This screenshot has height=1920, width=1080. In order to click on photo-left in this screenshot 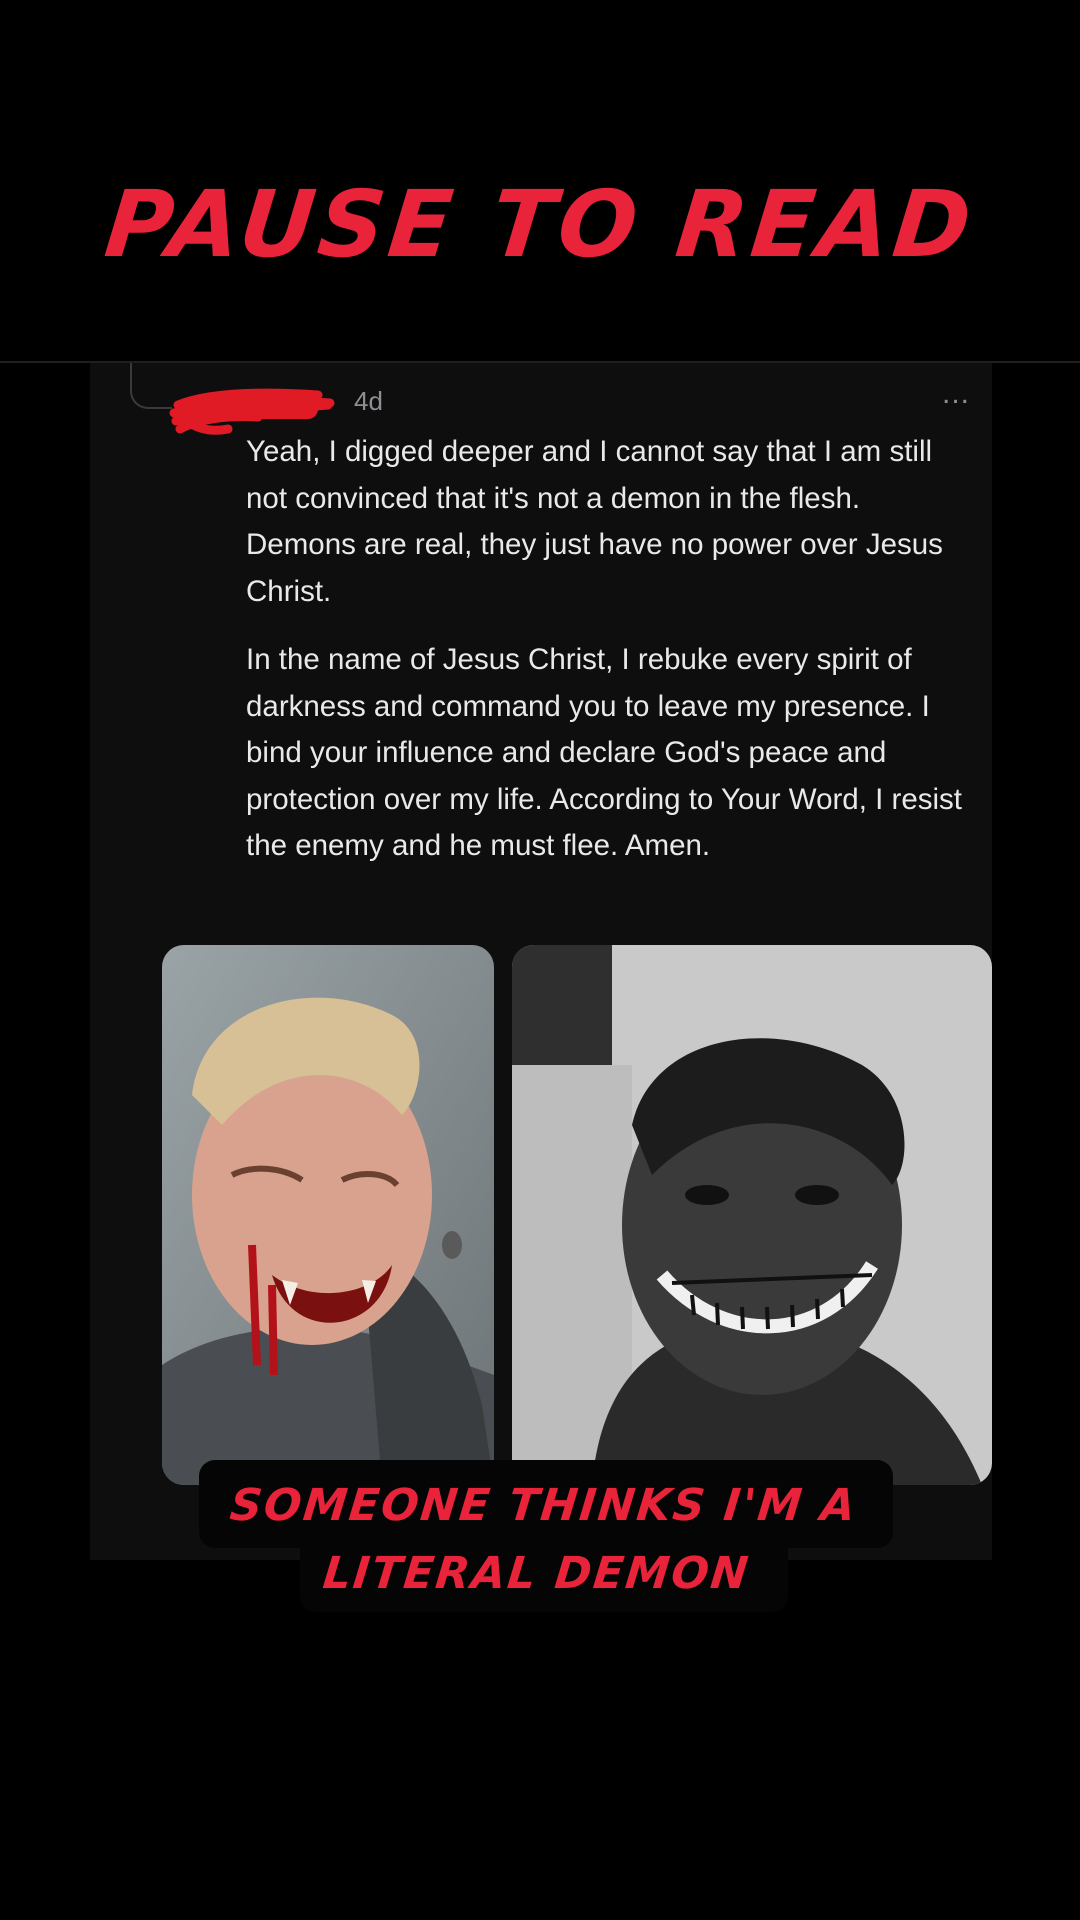, I will do `click(328, 1215)`.